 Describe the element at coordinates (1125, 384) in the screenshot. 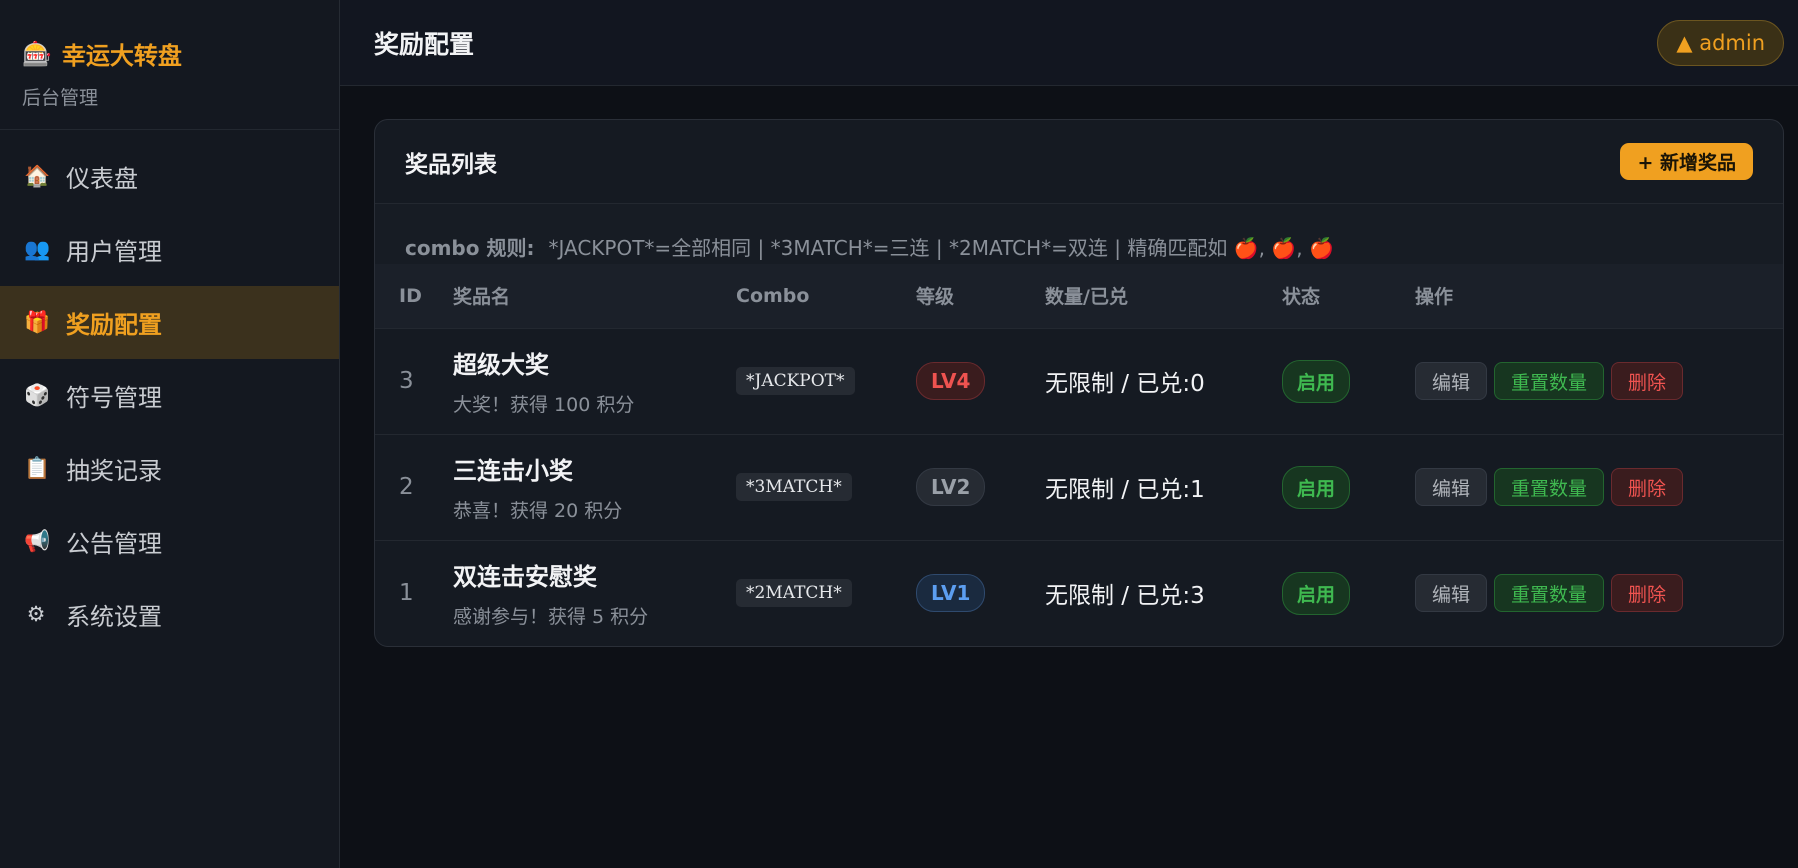

I see `prize-quantity: 无限制 / 已兑:0` at that location.